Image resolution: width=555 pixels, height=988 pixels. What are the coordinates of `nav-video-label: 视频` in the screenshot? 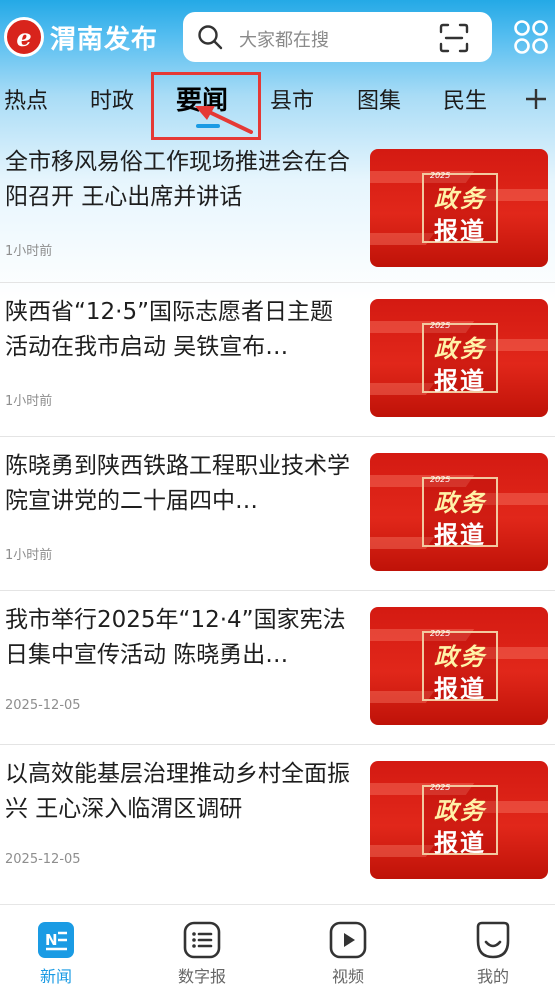 It's located at (347, 976).